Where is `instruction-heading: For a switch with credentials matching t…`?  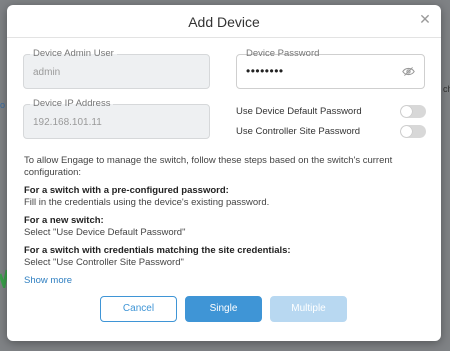
instruction-heading: For a switch with credentials matching t… is located at coordinates (157, 250).